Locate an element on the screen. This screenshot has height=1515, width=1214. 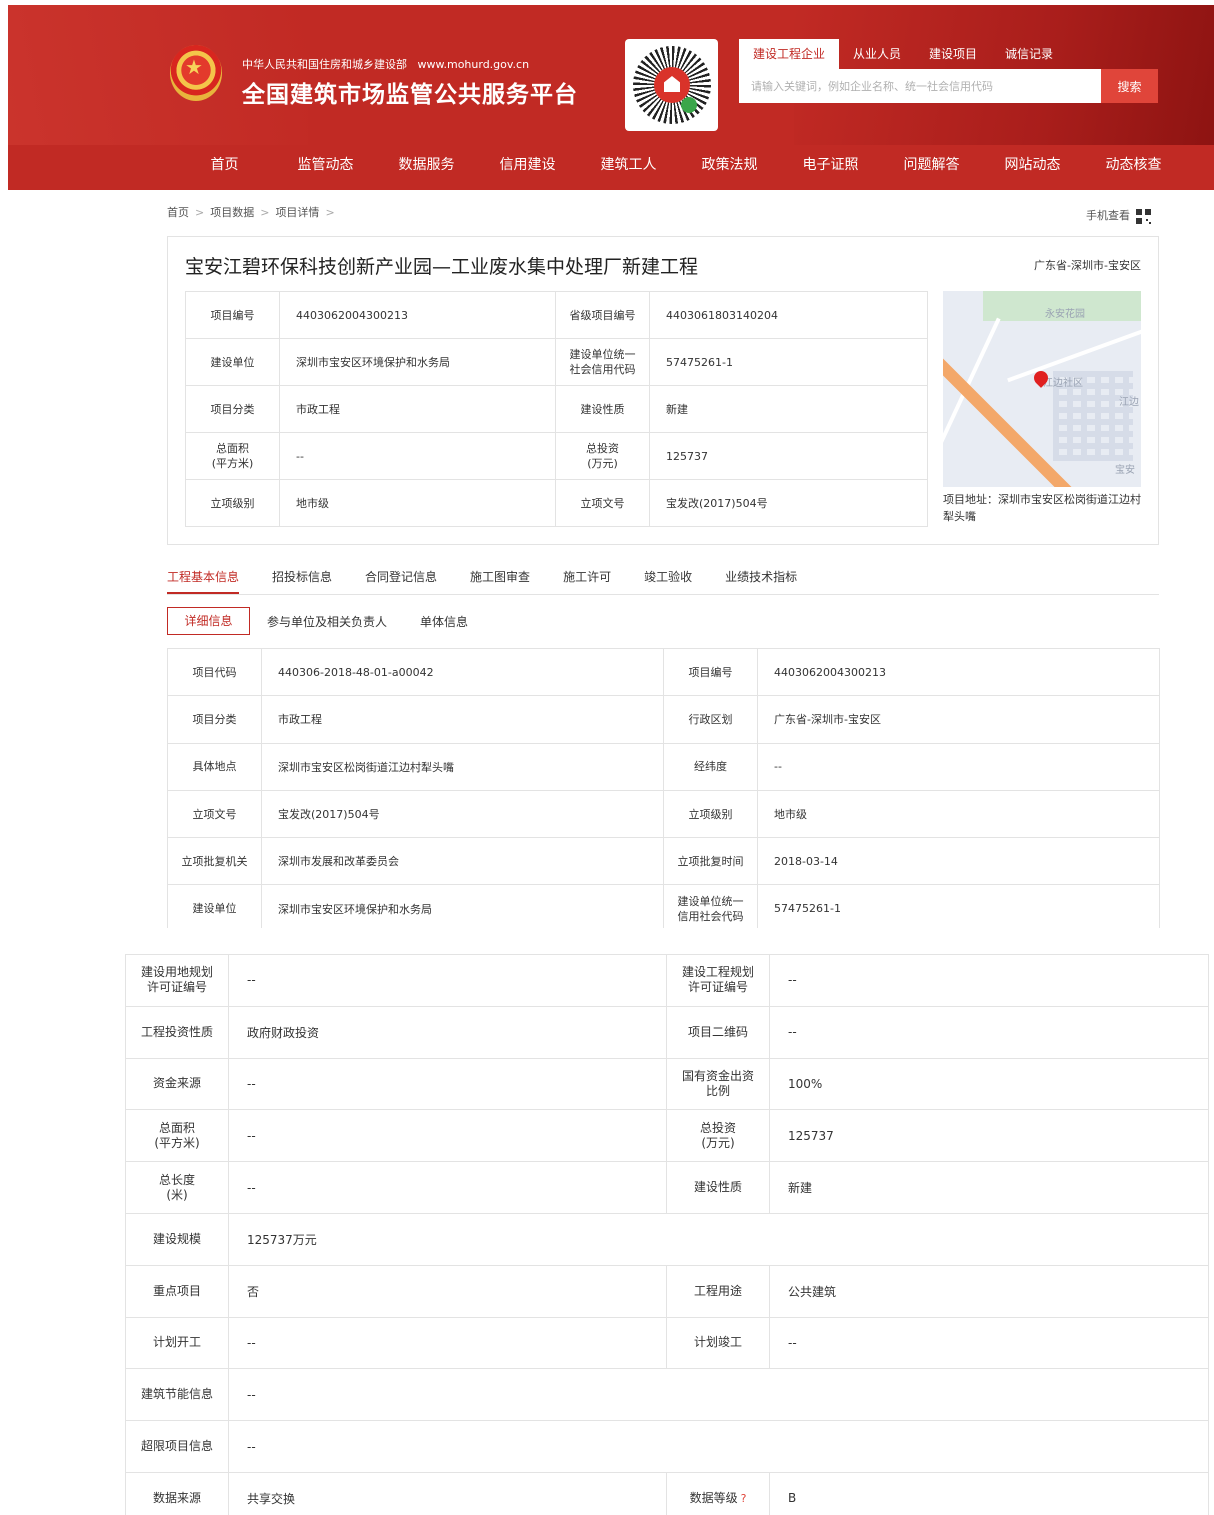
field-label: 超限项目信息 is located at coordinates (177, 1446).